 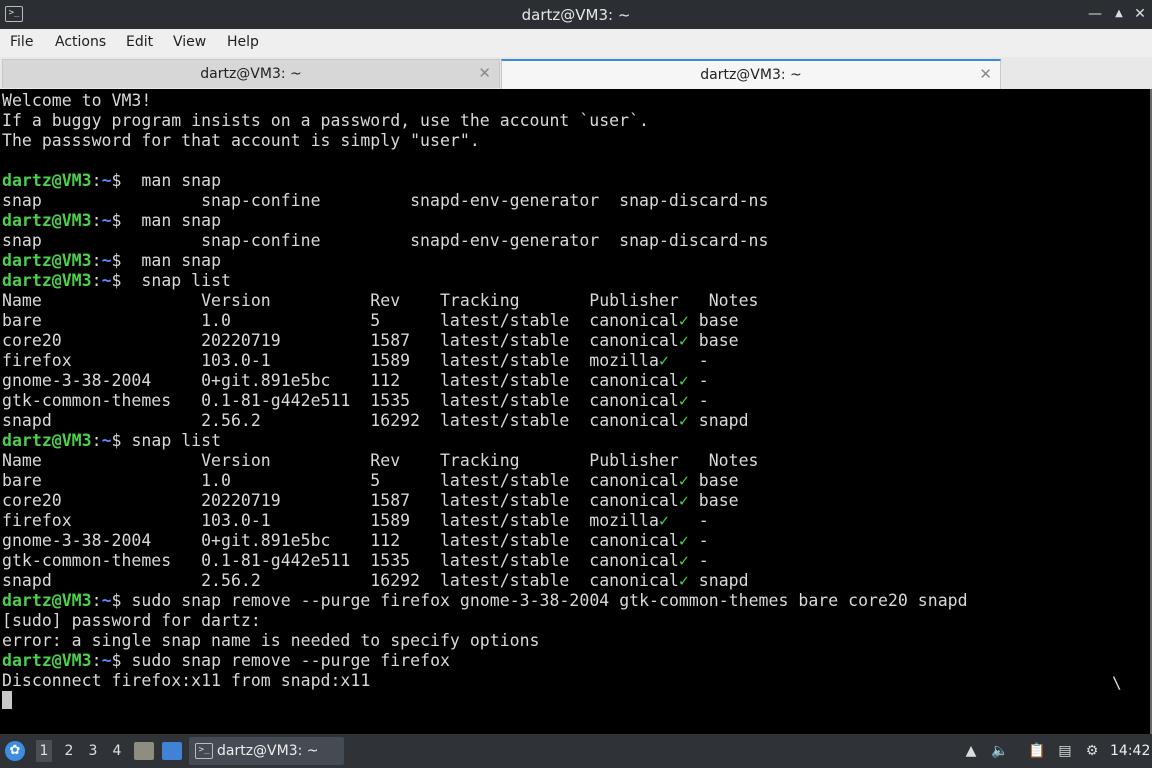 I want to click on workspace-1: 1, so click(x=44, y=751).